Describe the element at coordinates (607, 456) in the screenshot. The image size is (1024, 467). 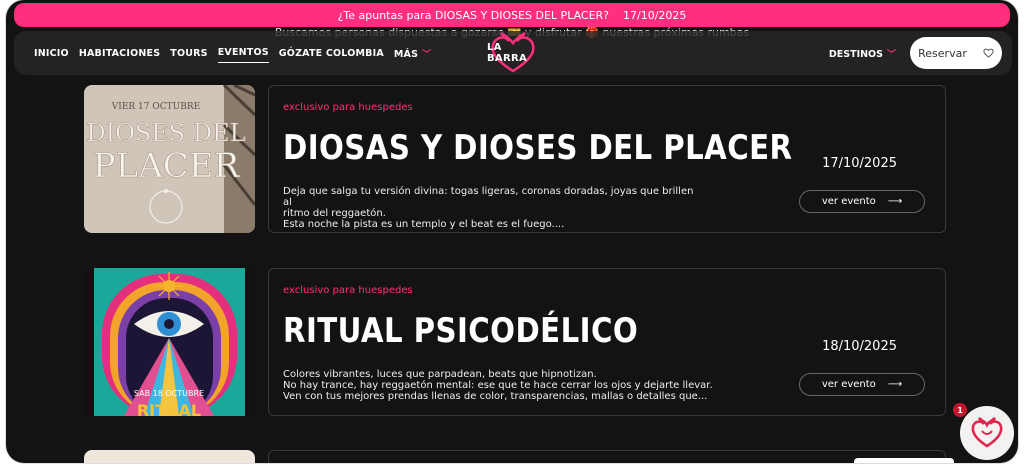
I see `event-card-partial` at that location.